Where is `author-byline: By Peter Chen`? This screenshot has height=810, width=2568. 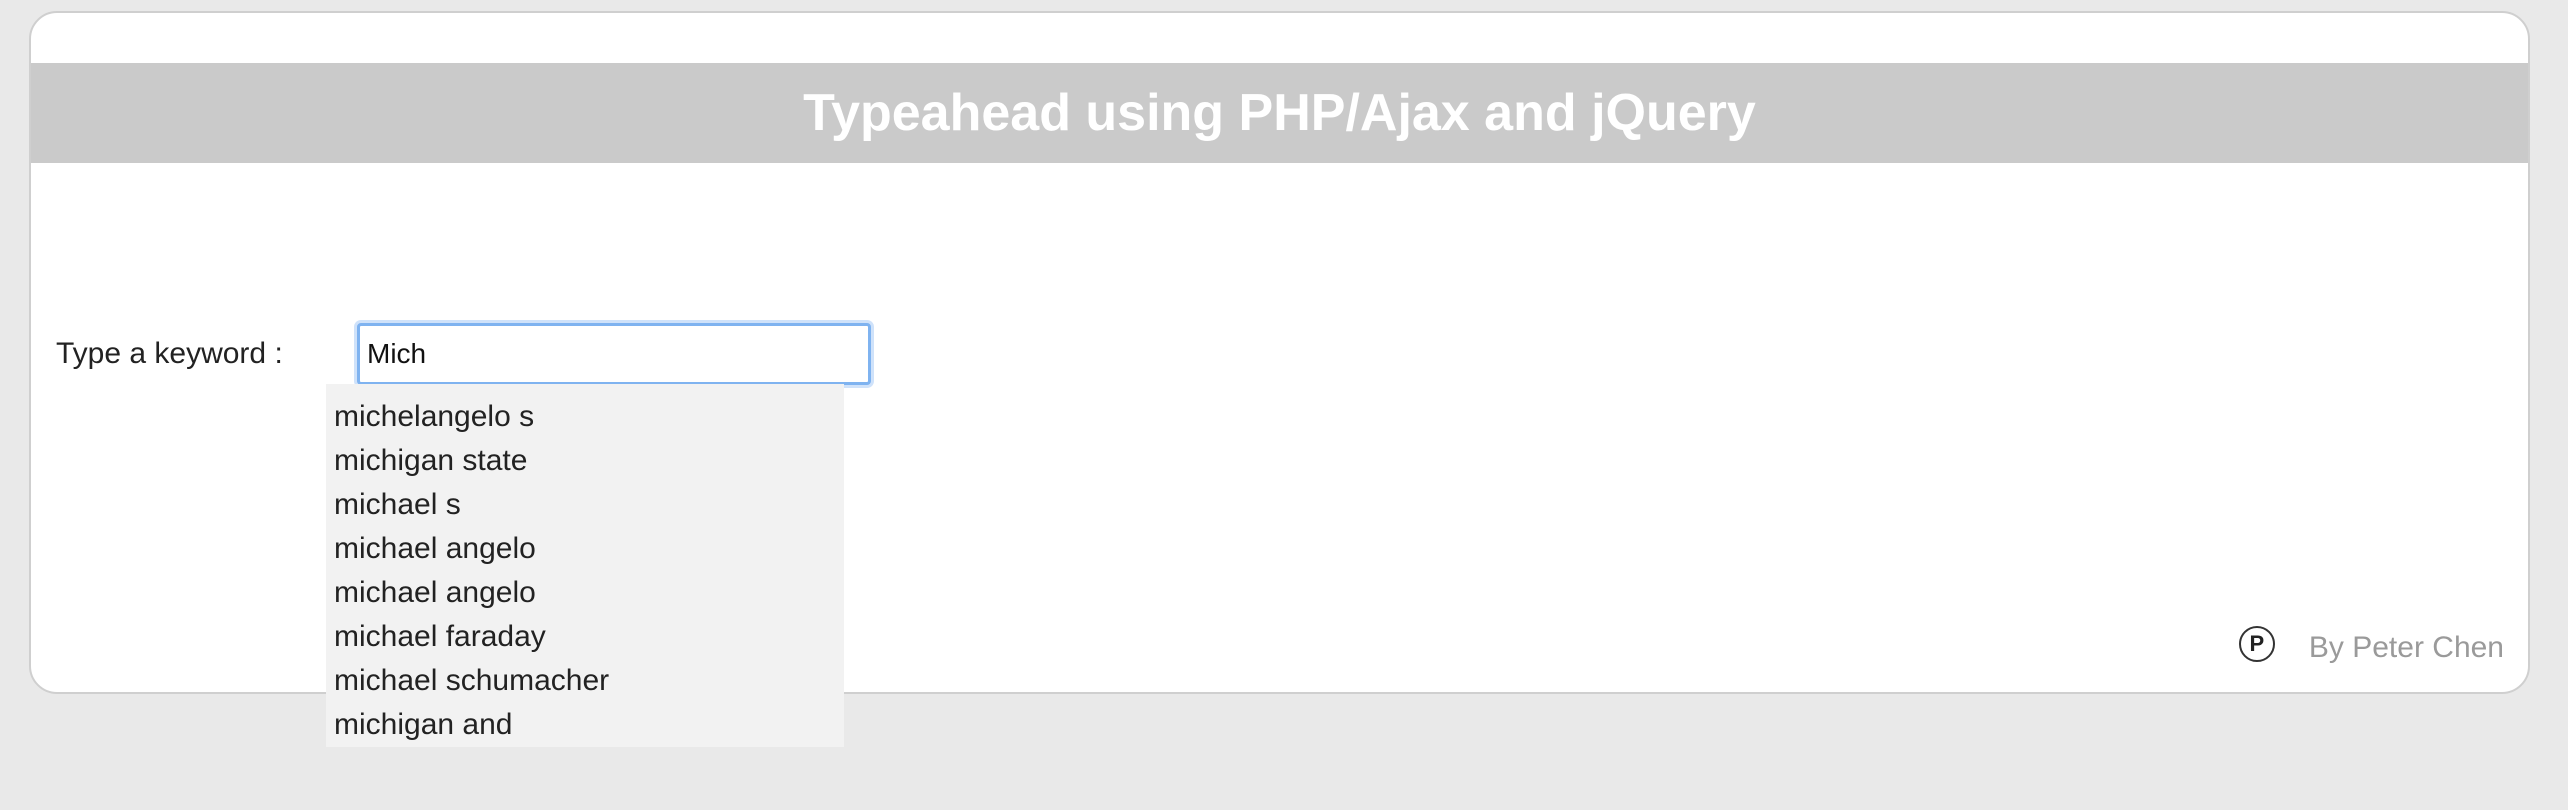 author-byline: By Peter Chen is located at coordinates (2406, 647).